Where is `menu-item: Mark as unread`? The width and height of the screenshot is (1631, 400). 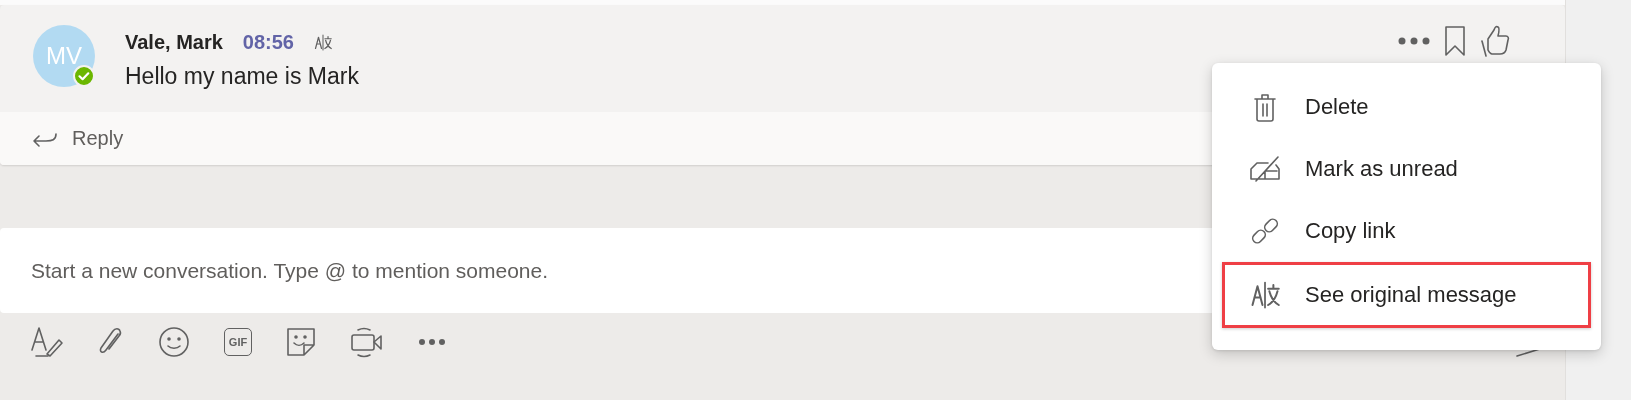 menu-item: Mark as unread is located at coordinates (1406, 169).